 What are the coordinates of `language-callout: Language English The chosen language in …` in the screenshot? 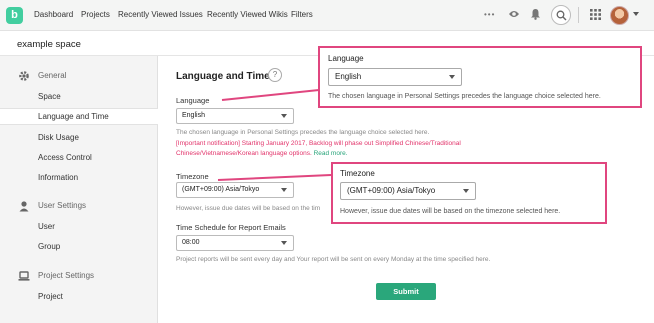 It's located at (480, 77).